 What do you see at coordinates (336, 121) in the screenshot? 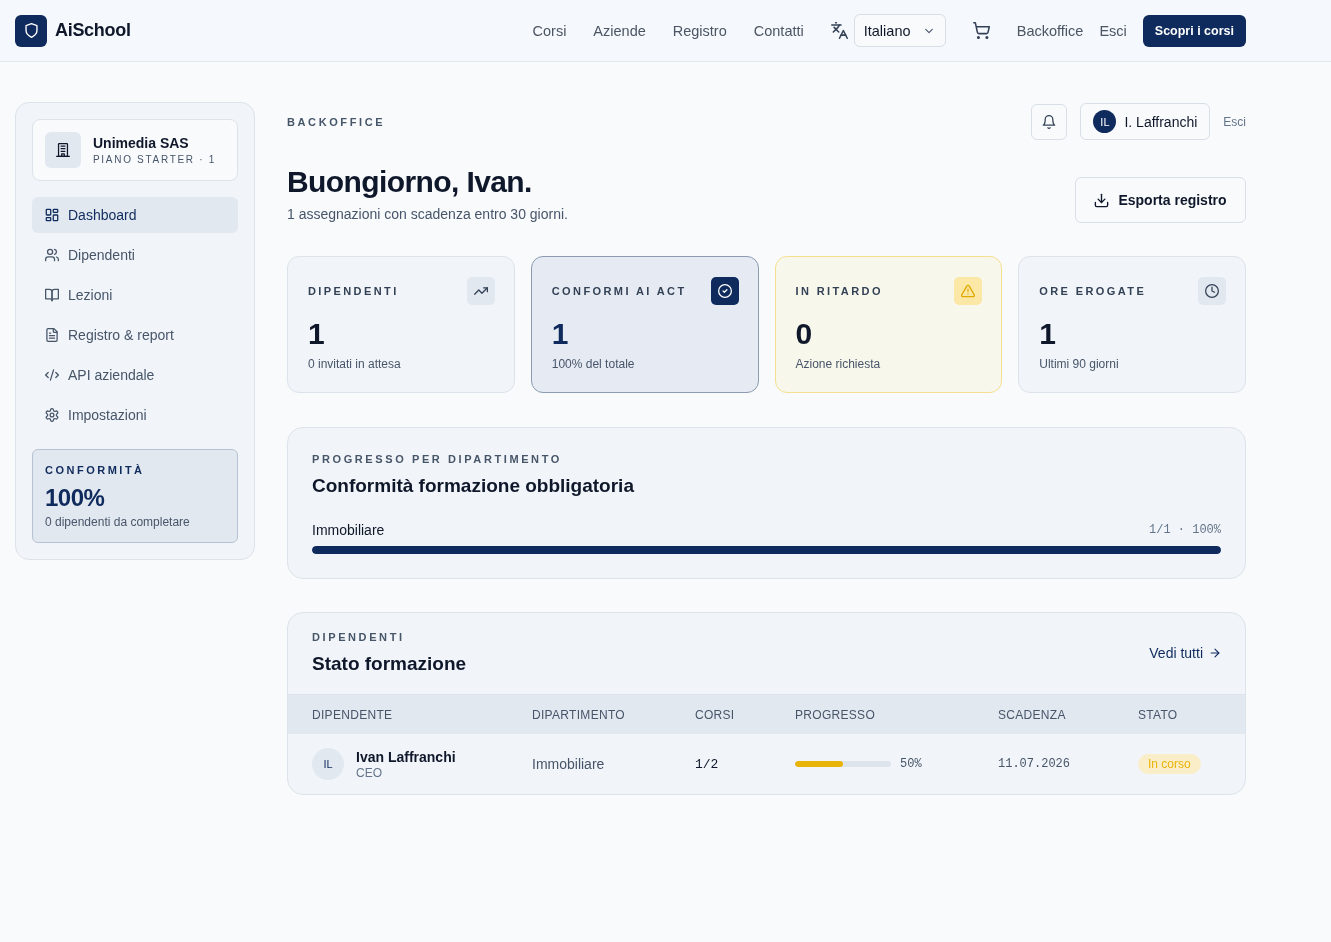
I see `page-eyebrow: BACKOFFICE` at bounding box center [336, 121].